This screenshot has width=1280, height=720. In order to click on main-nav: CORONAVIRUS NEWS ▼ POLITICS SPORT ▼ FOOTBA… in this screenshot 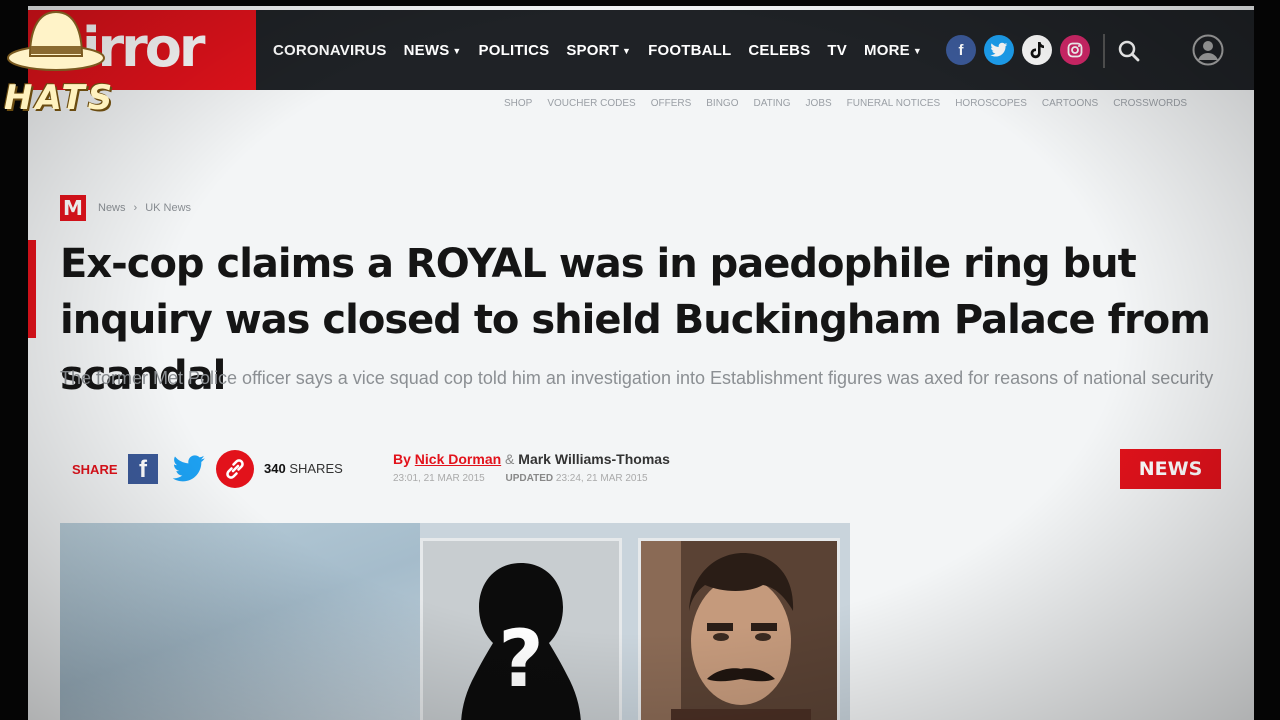, I will do `click(606, 50)`.